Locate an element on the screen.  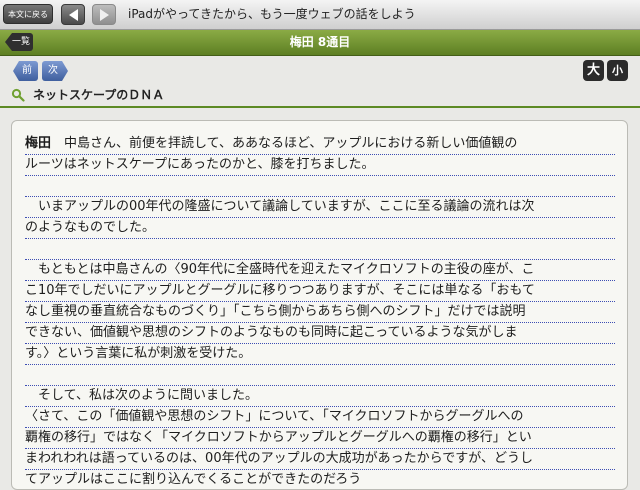
page-title: iPadがやってきたから、もう一度ウェブの話をしよう is located at coordinates (272, 14).